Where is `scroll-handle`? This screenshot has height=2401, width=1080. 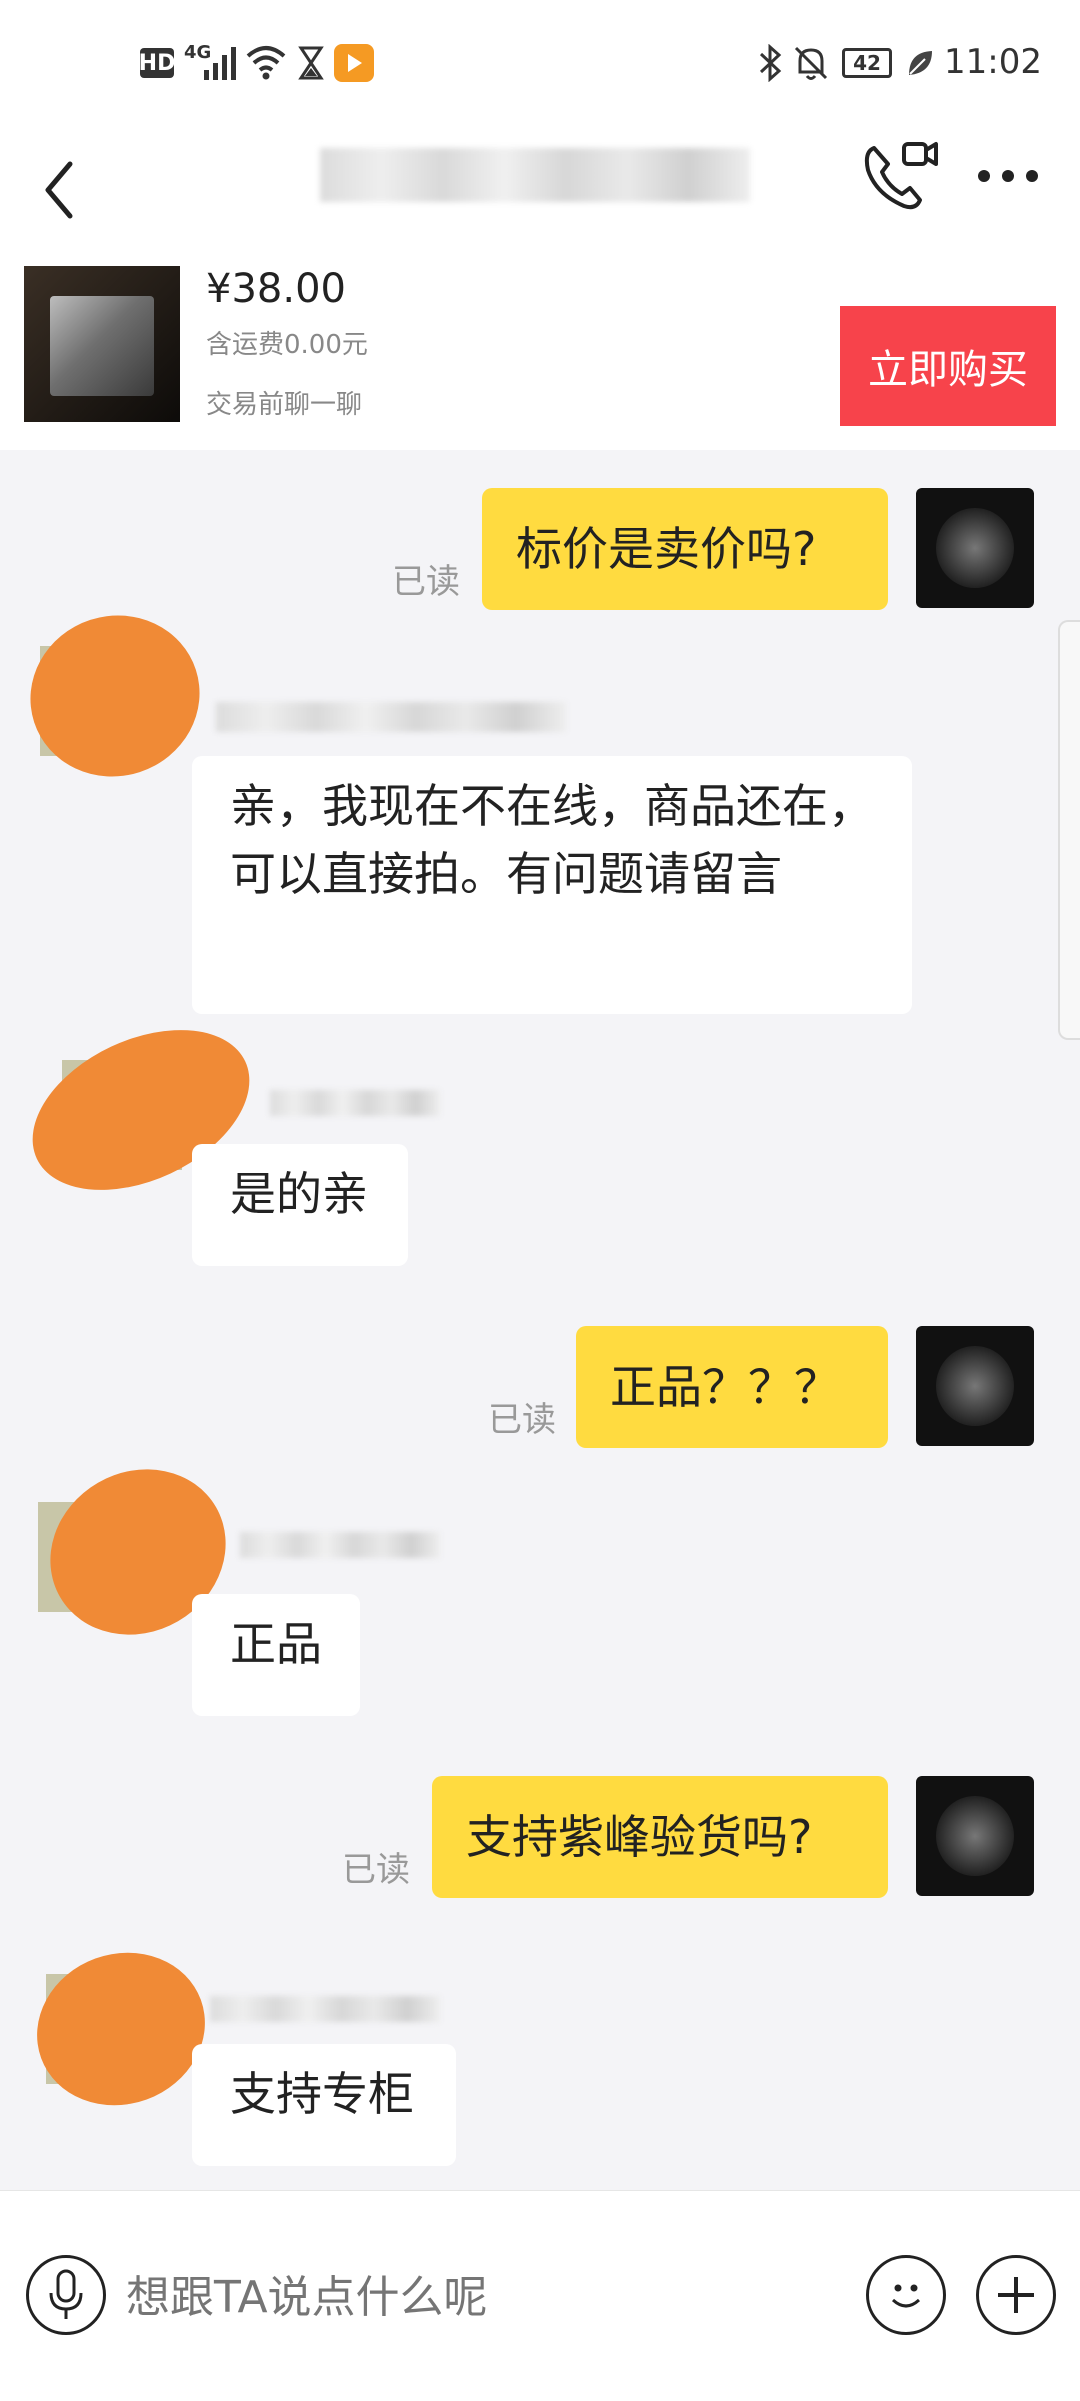 scroll-handle is located at coordinates (1069, 830).